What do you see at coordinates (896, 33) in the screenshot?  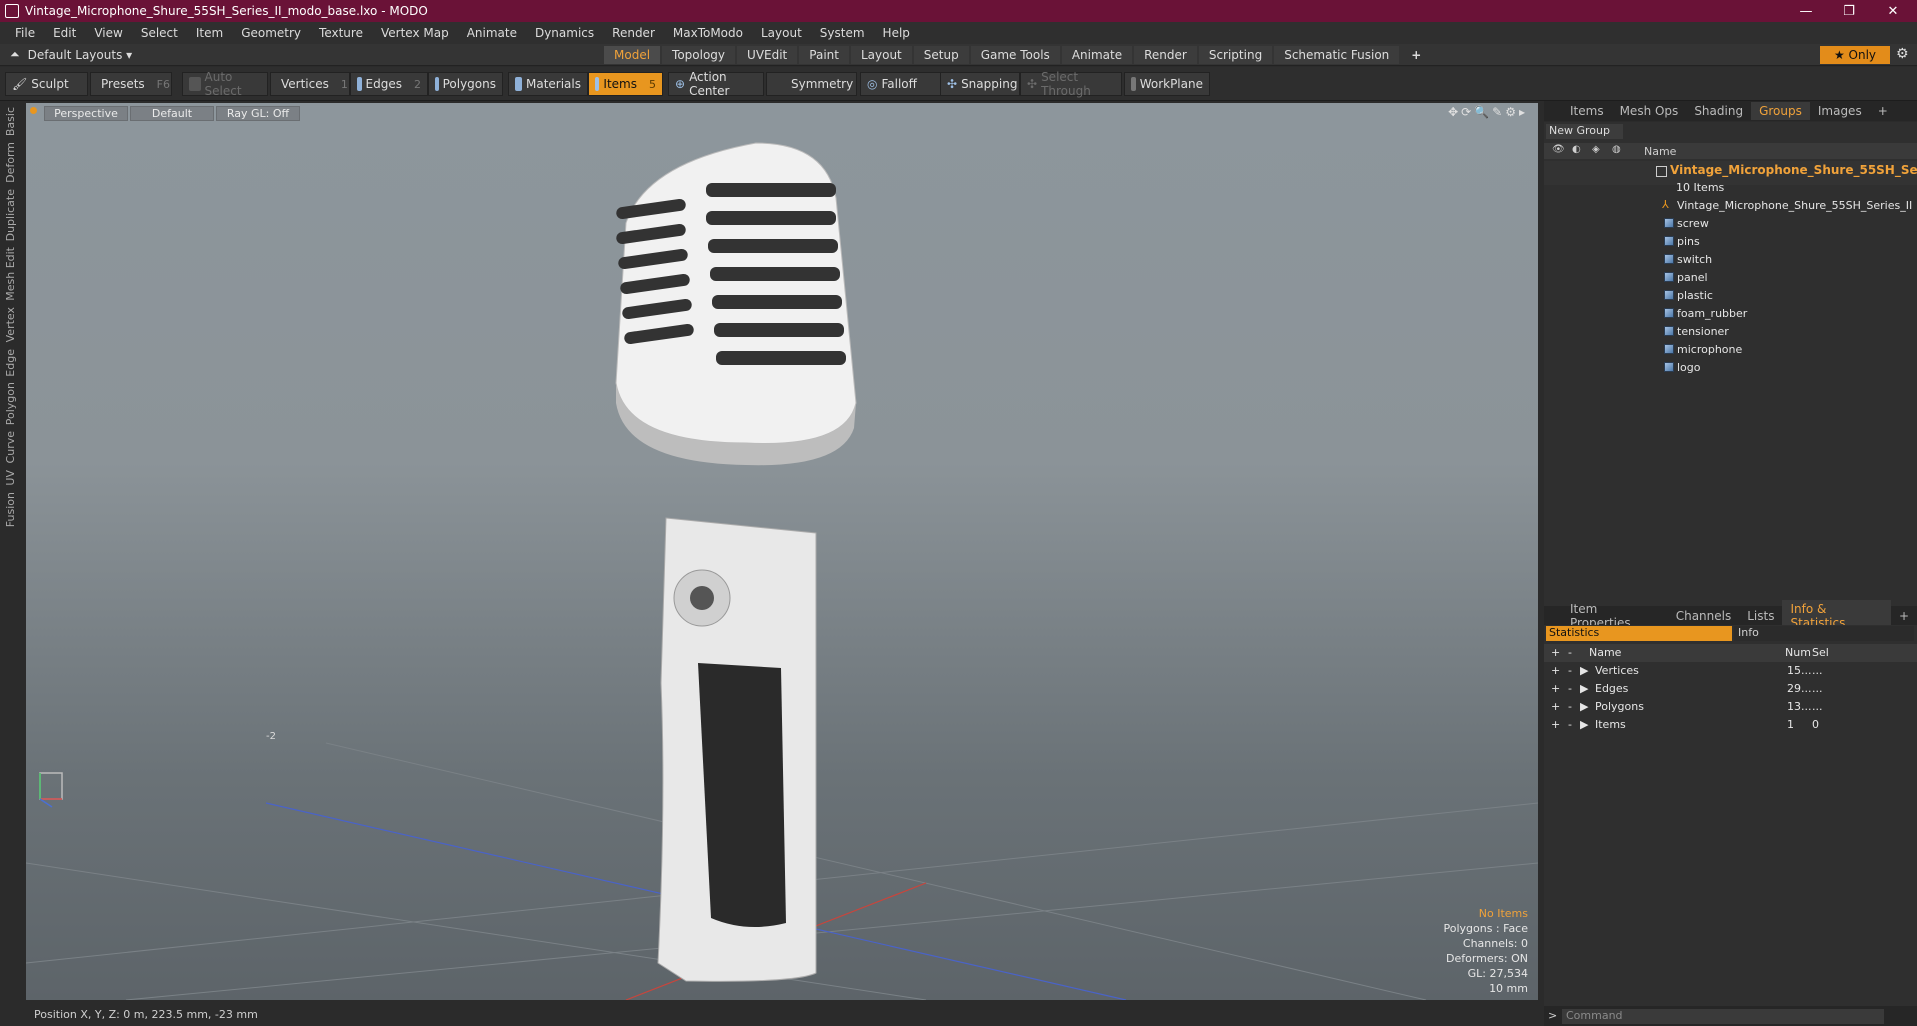 I see `menu-help: Help` at bounding box center [896, 33].